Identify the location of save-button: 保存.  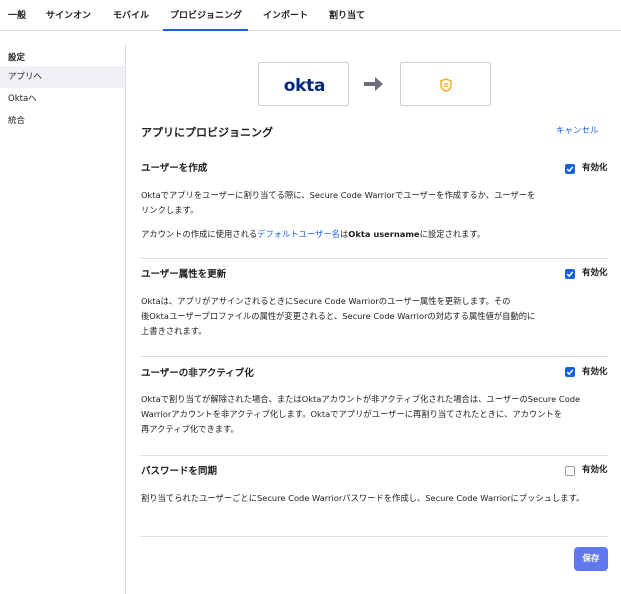
(591, 559).